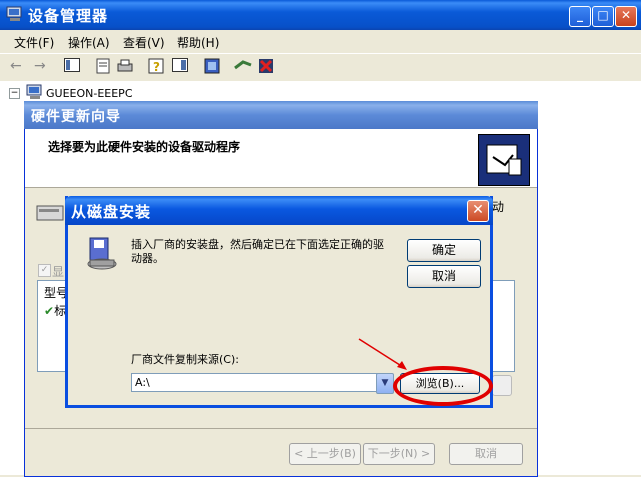  Describe the element at coordinates (51, 214) in the screenshot. I see `device-icon` at that location.